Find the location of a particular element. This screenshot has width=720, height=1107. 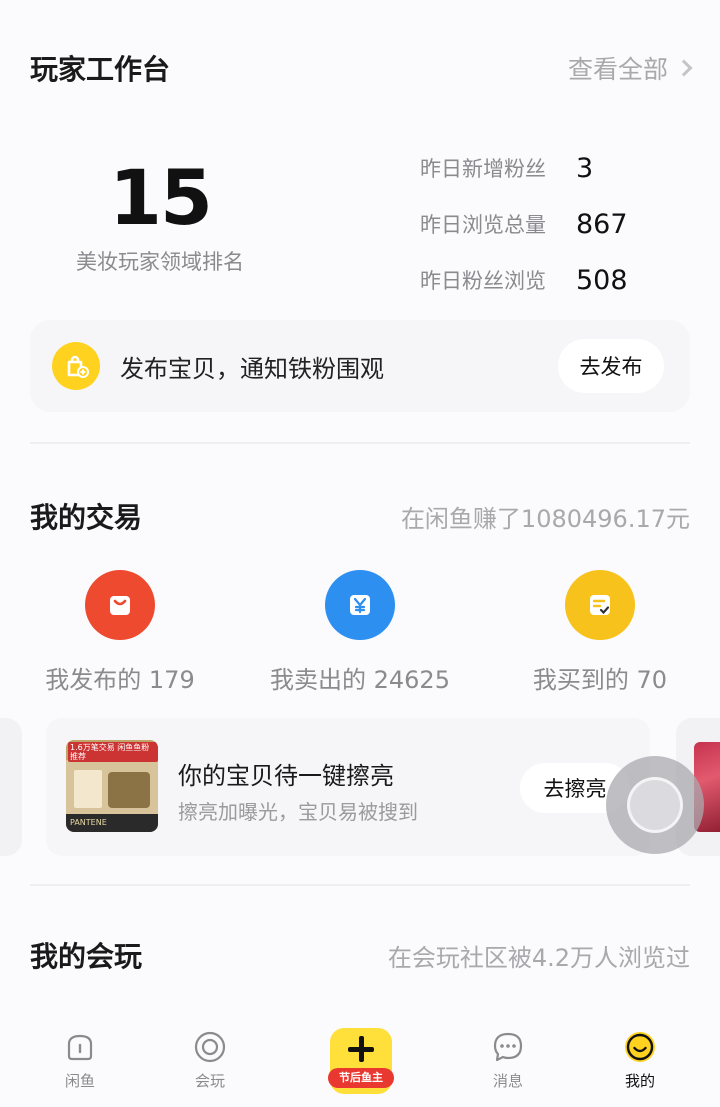

stats-panel: 昨日新增粉丝 3 昨日浏览总量 867 昨日粉丝浏览 508 is located at coordinates (560, 224).